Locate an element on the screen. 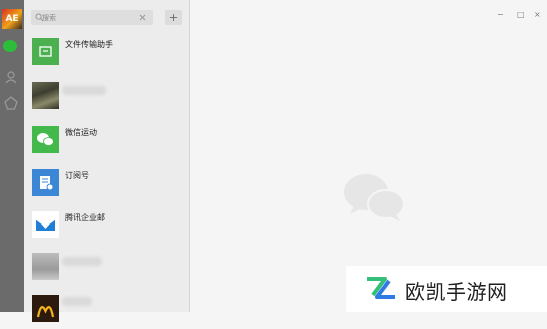 This screenshot has width=547, height=329. list-item-label: 文件传输助手 is located at coordinates (89, 44).